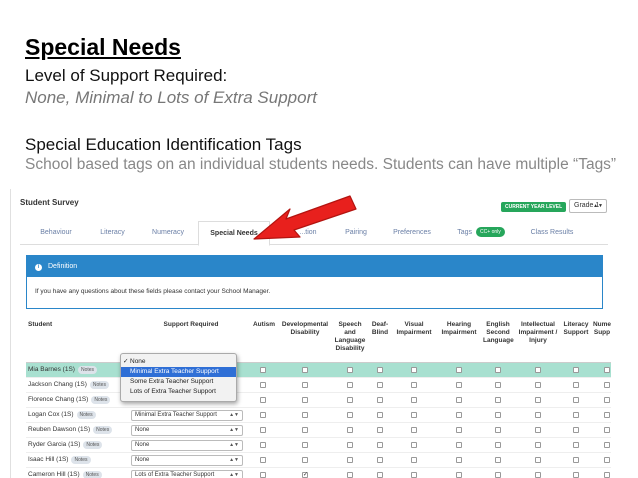  I want to click on tab-tags: Tags CC+ only, so click(481, 233).